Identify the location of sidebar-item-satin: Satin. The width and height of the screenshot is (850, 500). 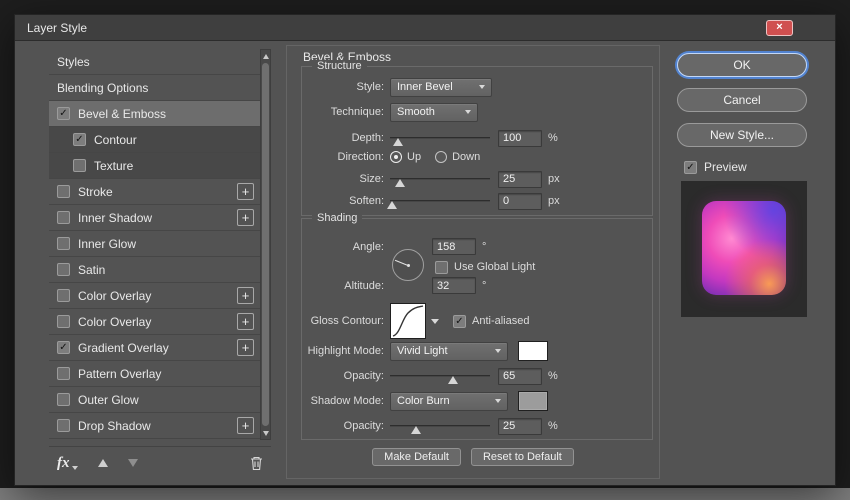
(154, 270).